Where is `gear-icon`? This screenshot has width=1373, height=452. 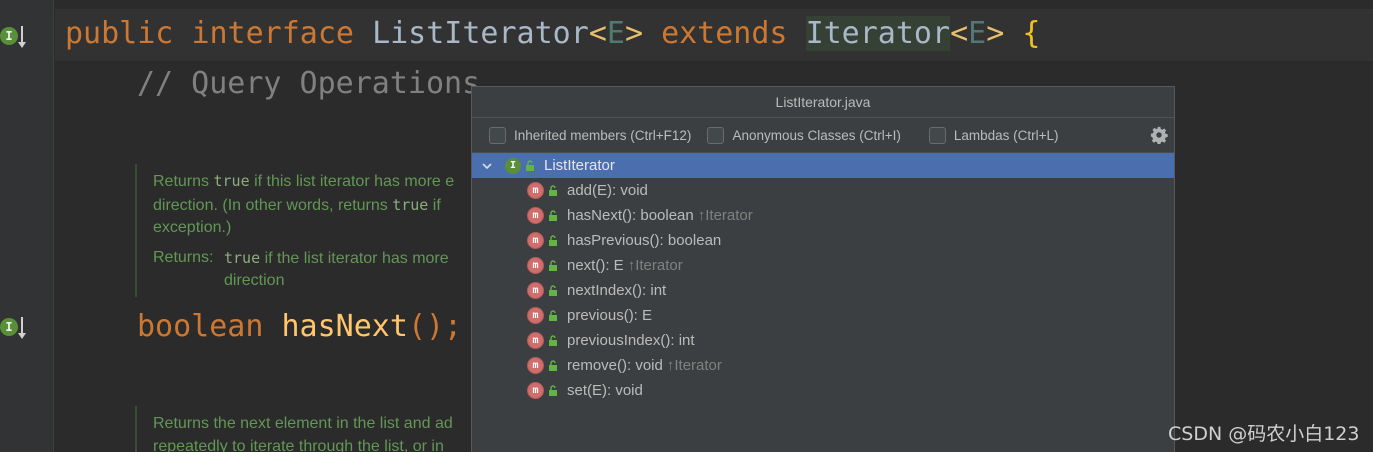 gear-icon is located at coordinates (1159, 135).